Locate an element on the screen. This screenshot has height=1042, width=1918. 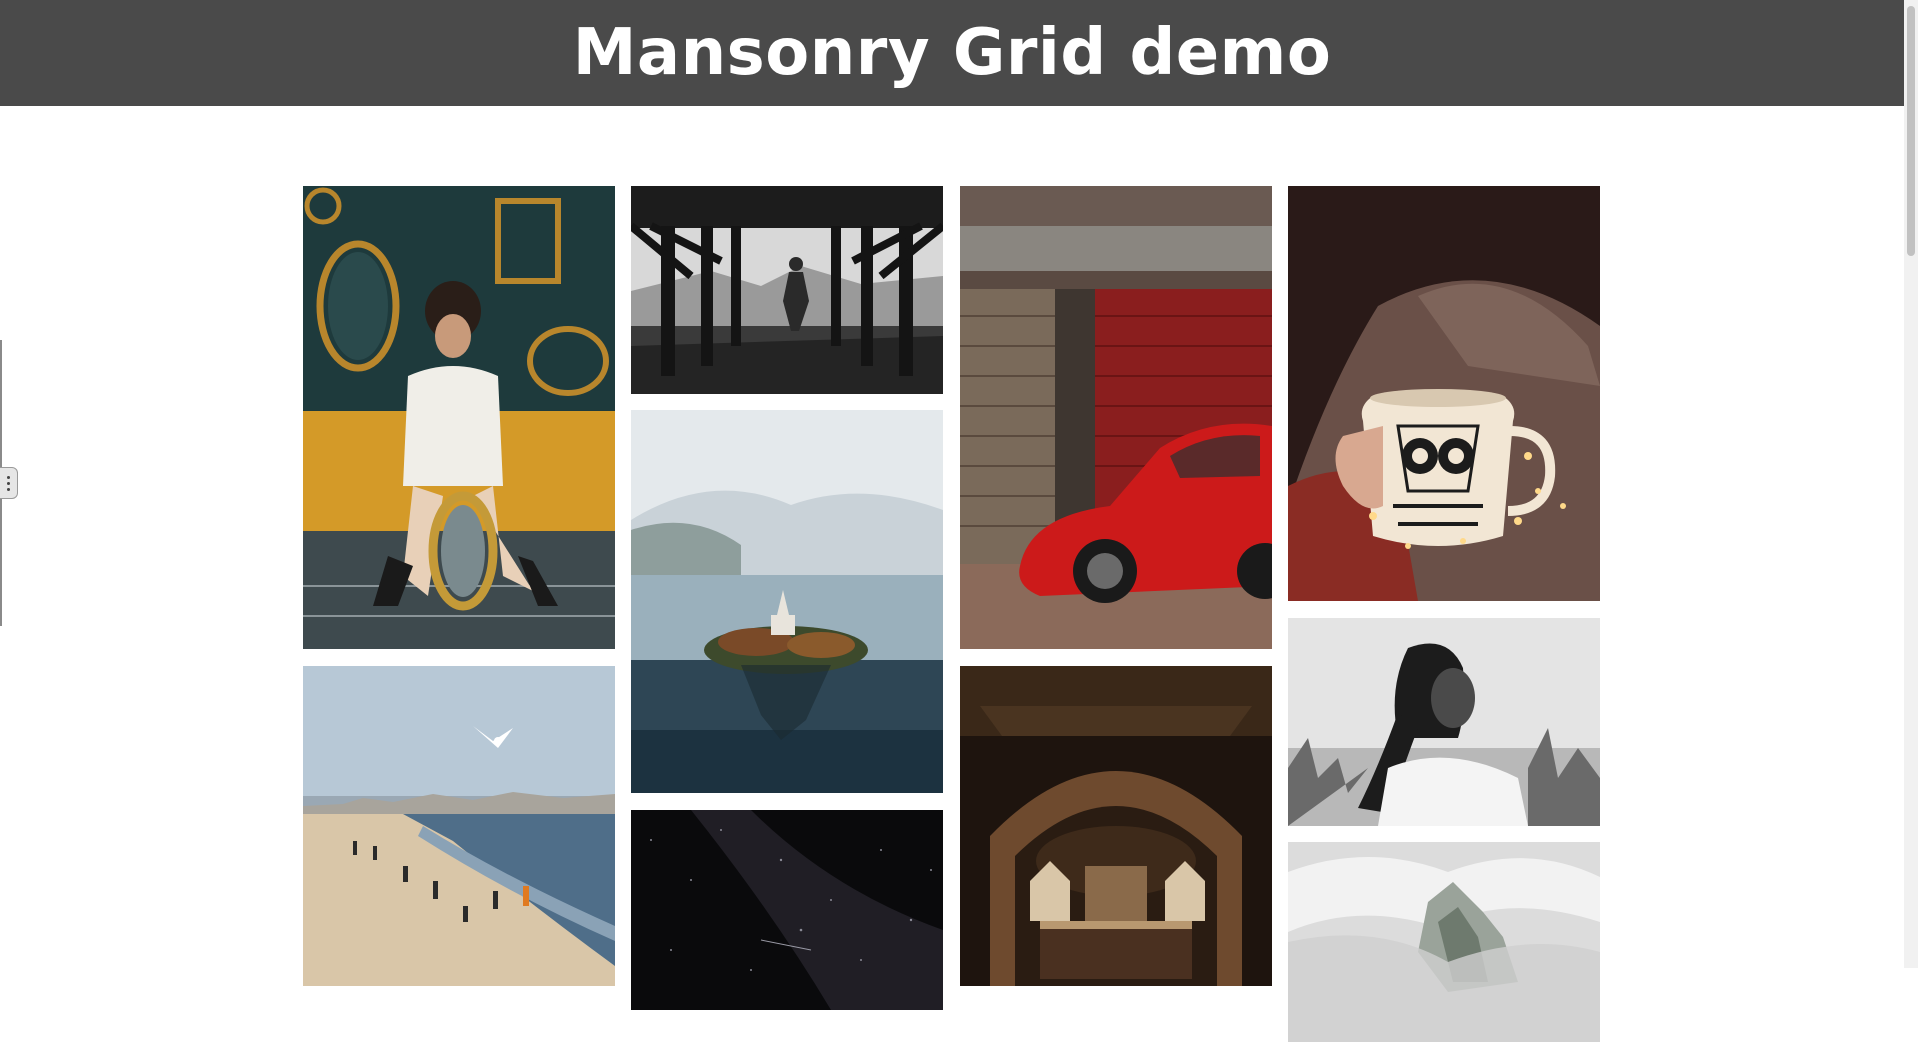
photo-church-dome-interior is located at coordinates (1116, 826).